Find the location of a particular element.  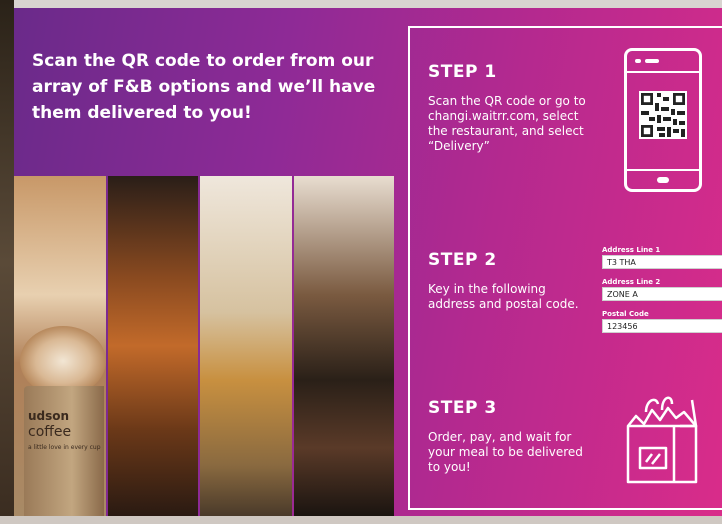

address-line-2: Address Line 2 ZONE A is located at coordinates (662, 289).